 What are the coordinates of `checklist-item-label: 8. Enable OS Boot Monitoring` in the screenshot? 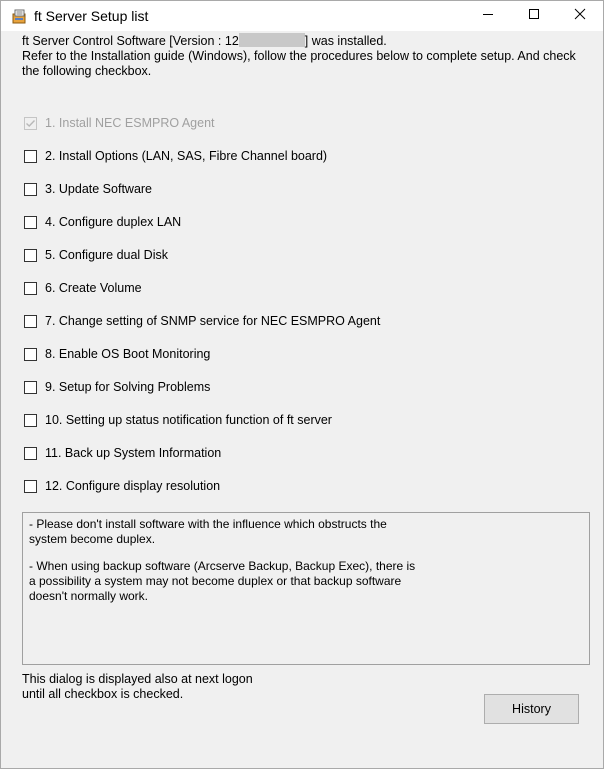 It's located at (128, 354).